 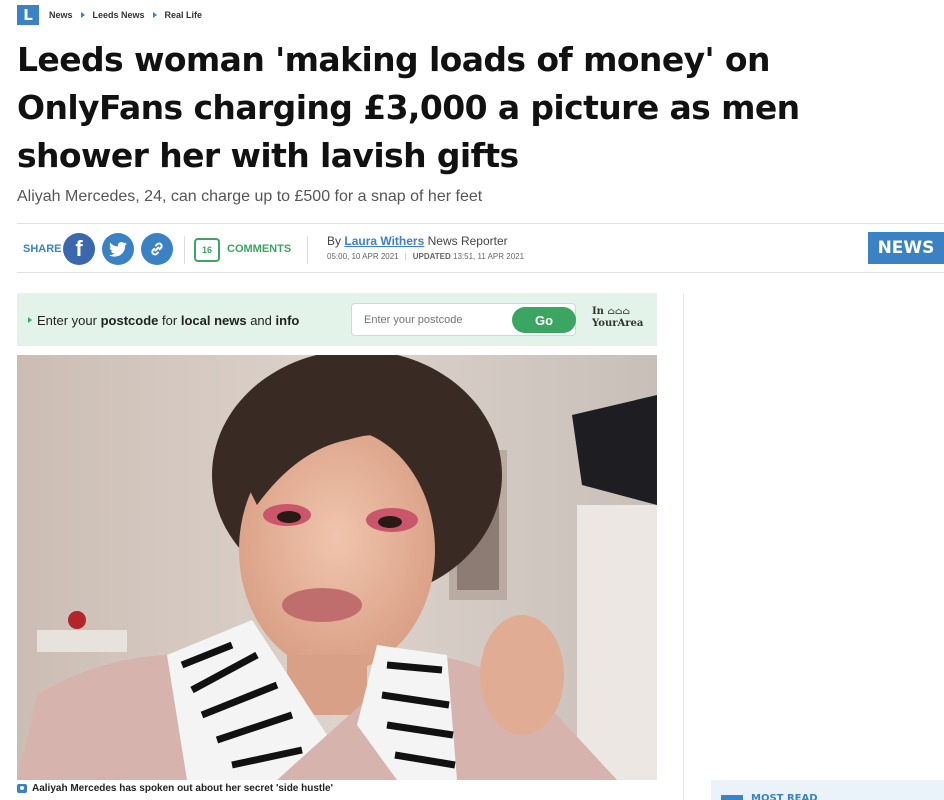 I want to click on author-role: News Reporter, so click(x=467, y=241).